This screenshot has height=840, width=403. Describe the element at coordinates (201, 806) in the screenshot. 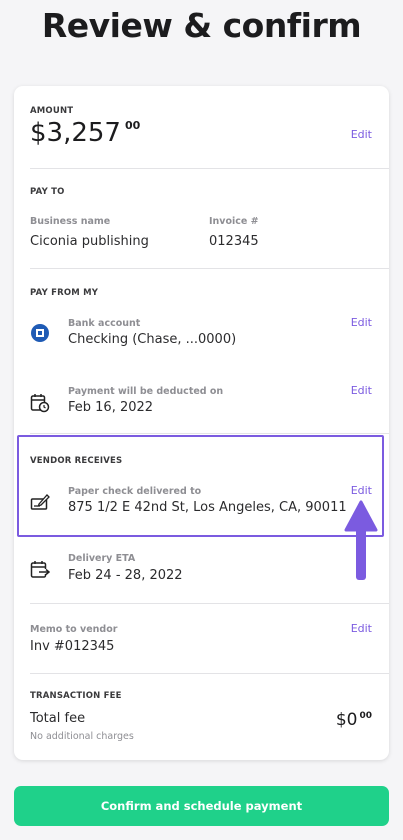

I see `confirm-schedule-payment-button: Confirm and schedule payment` at that location.